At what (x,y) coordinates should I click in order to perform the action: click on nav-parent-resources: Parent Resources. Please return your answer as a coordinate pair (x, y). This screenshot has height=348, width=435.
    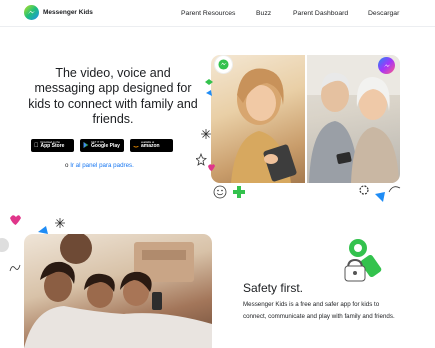
    Looking at the image, I should click on (208, 13).